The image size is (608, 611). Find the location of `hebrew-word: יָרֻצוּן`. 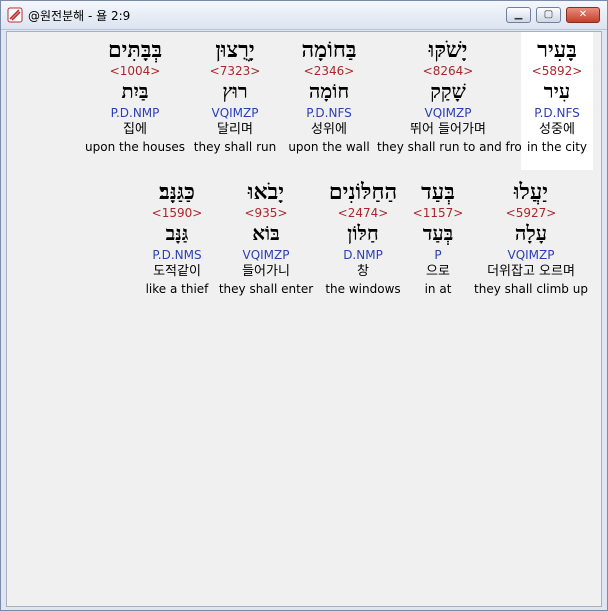

hebrew-word: יָרֻצוּן is located at coordinates (235, 50).